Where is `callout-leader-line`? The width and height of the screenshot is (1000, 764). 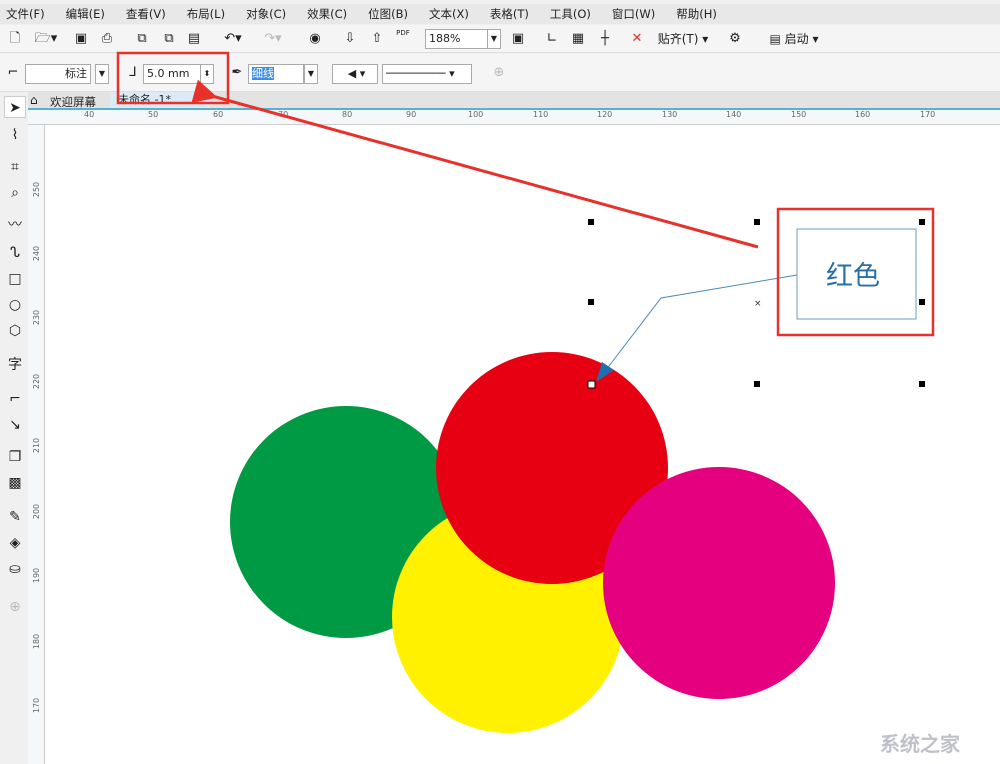
callout-leader-line is located at coordinates (701, 322).